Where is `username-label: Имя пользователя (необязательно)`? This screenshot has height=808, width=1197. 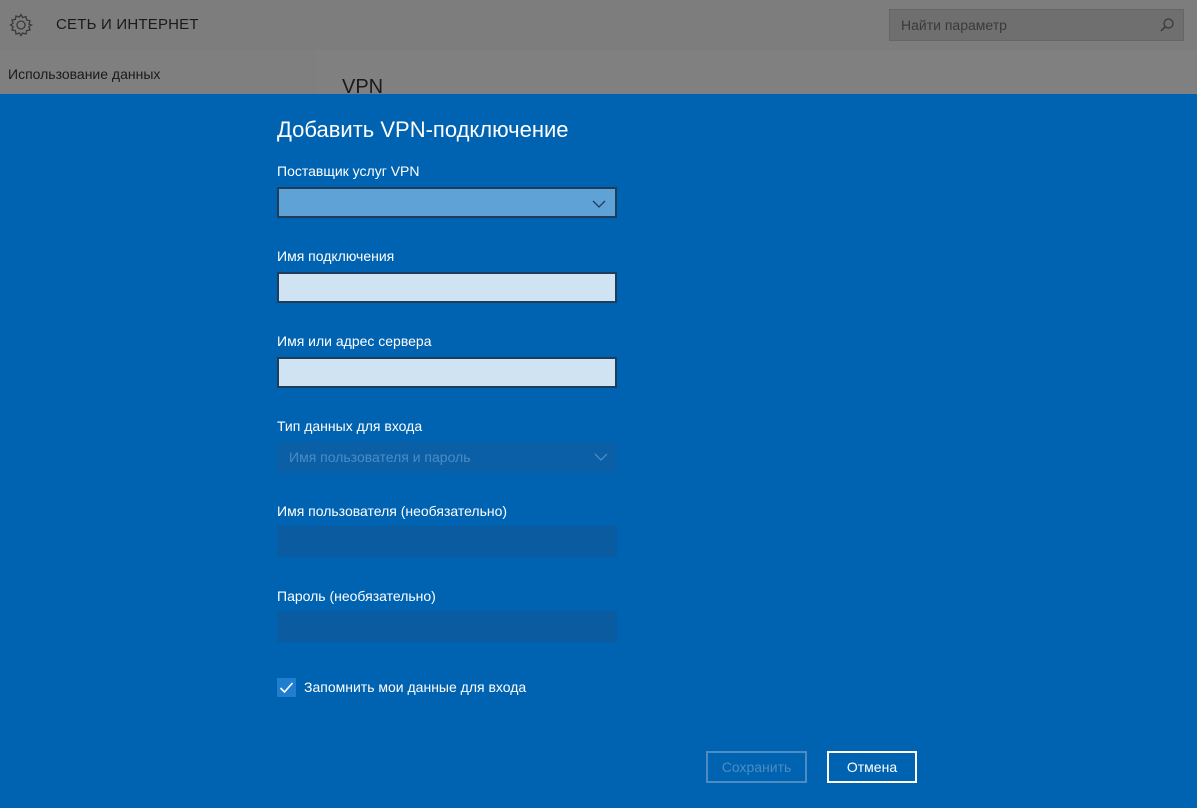 username-label: Имя пользователя (необязательно) is located at coordinates (392, 511).